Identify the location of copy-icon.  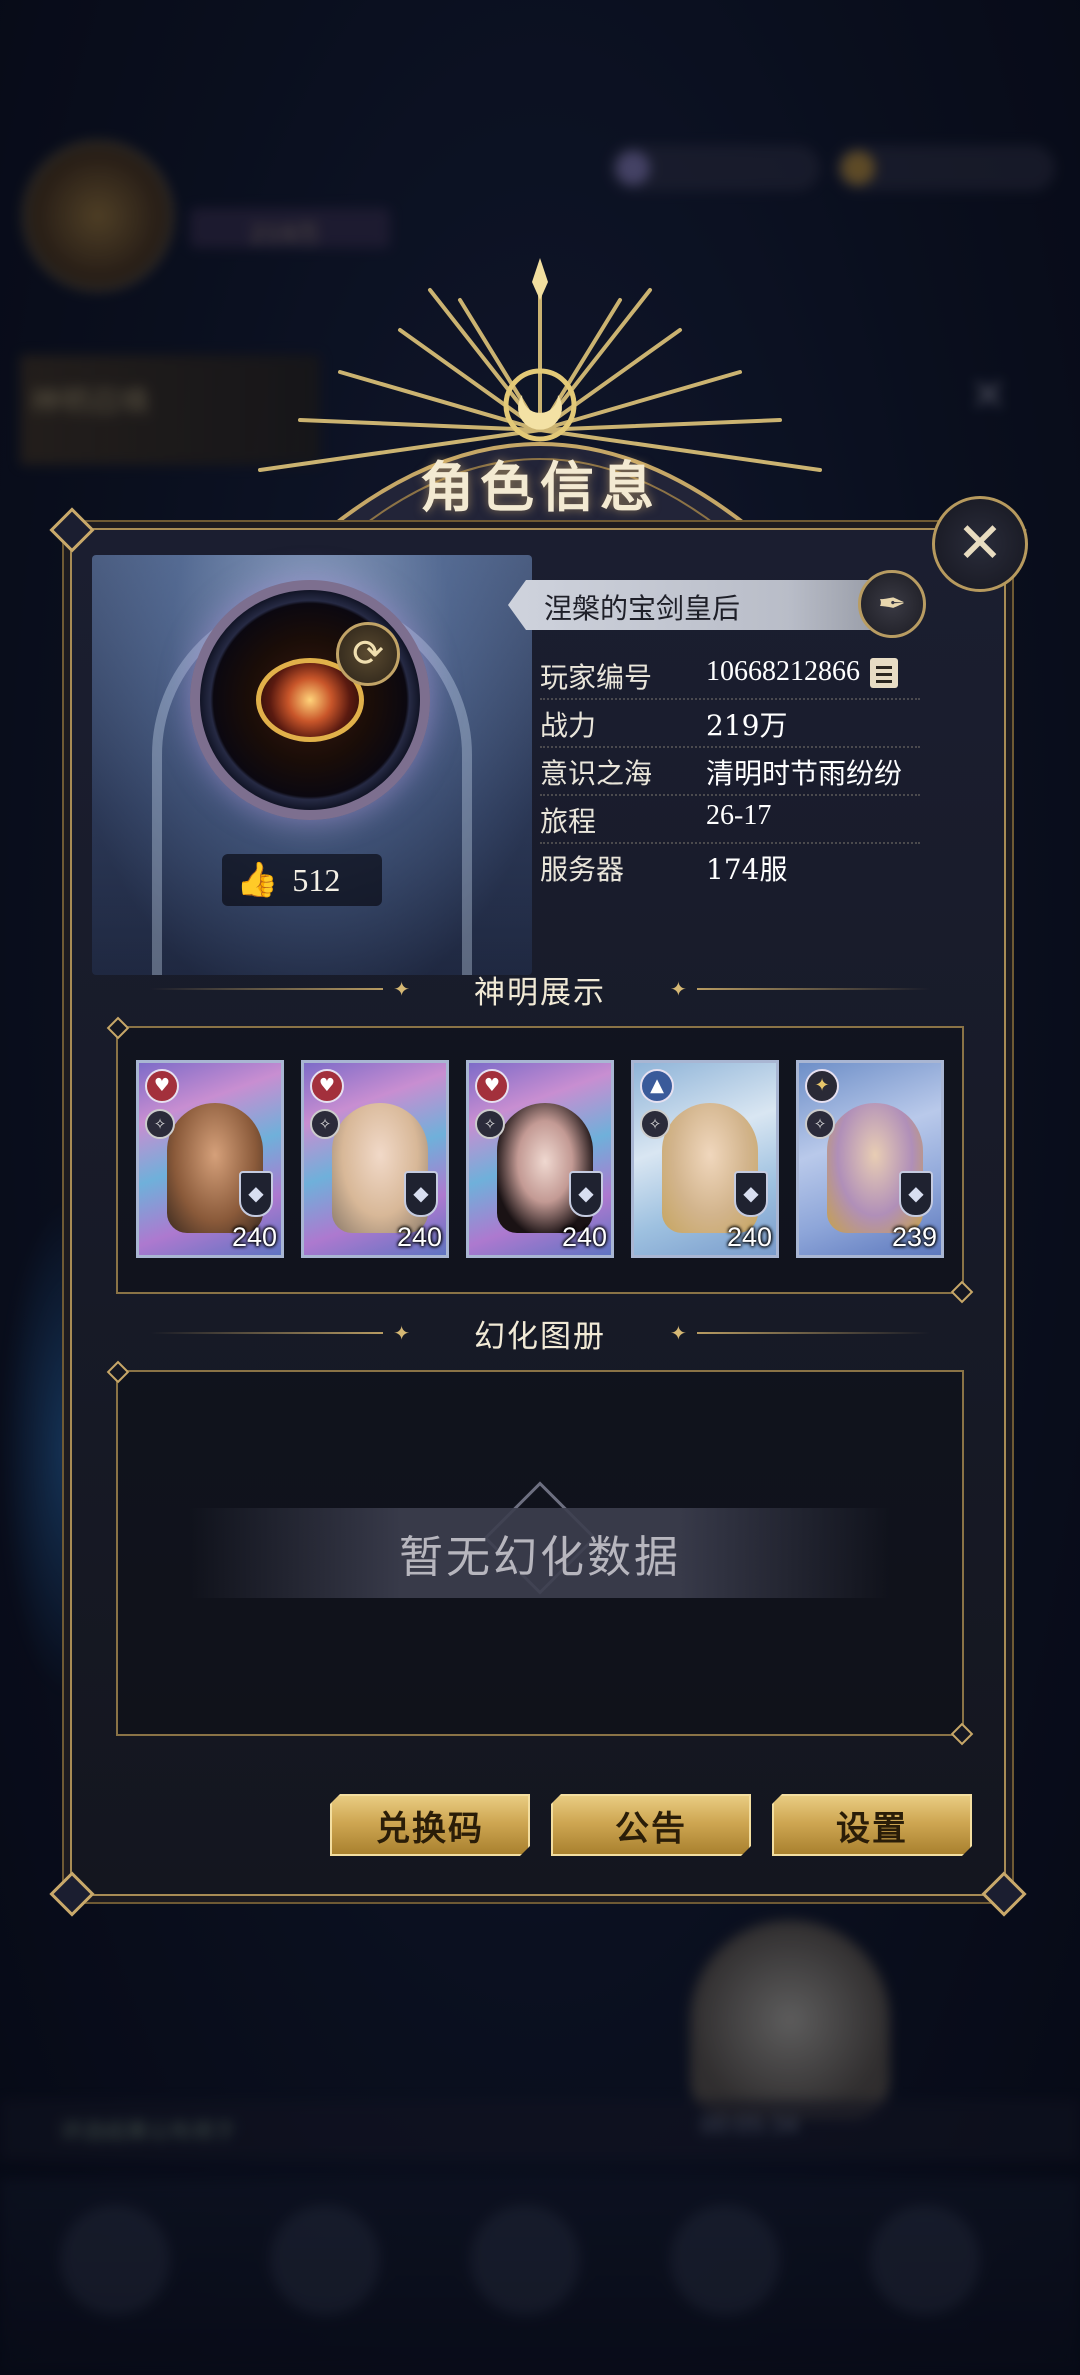
(884, 673).